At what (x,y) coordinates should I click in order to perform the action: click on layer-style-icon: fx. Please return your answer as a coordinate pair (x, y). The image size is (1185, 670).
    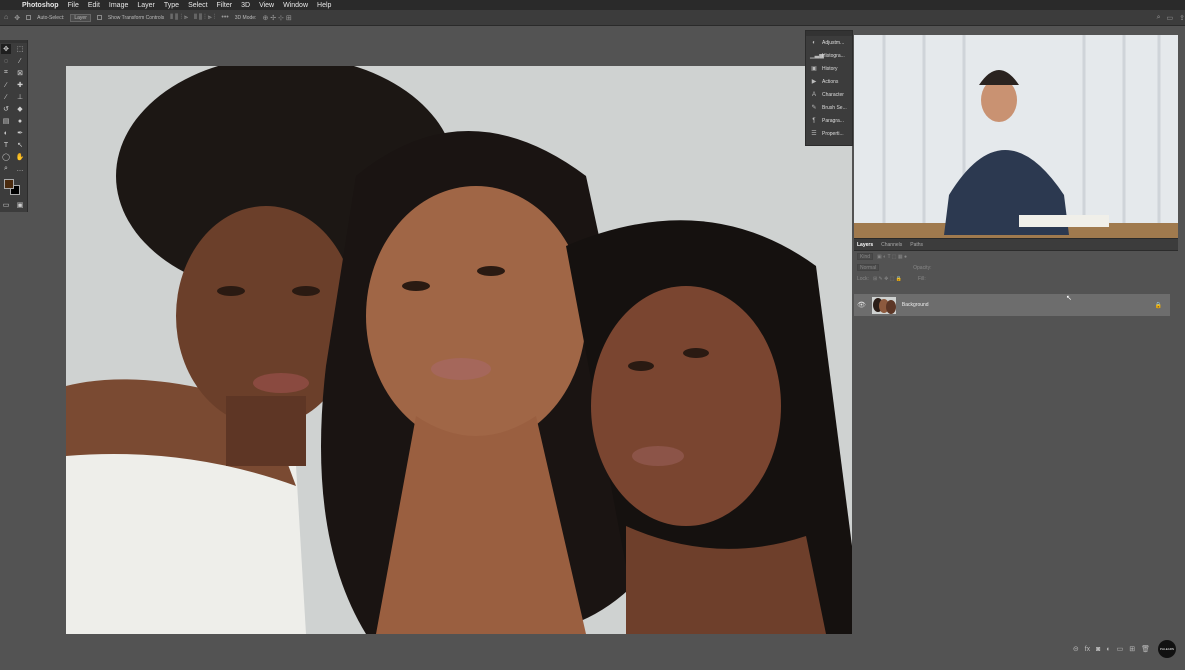
    Looking at the image, I should click on (1087, 649).